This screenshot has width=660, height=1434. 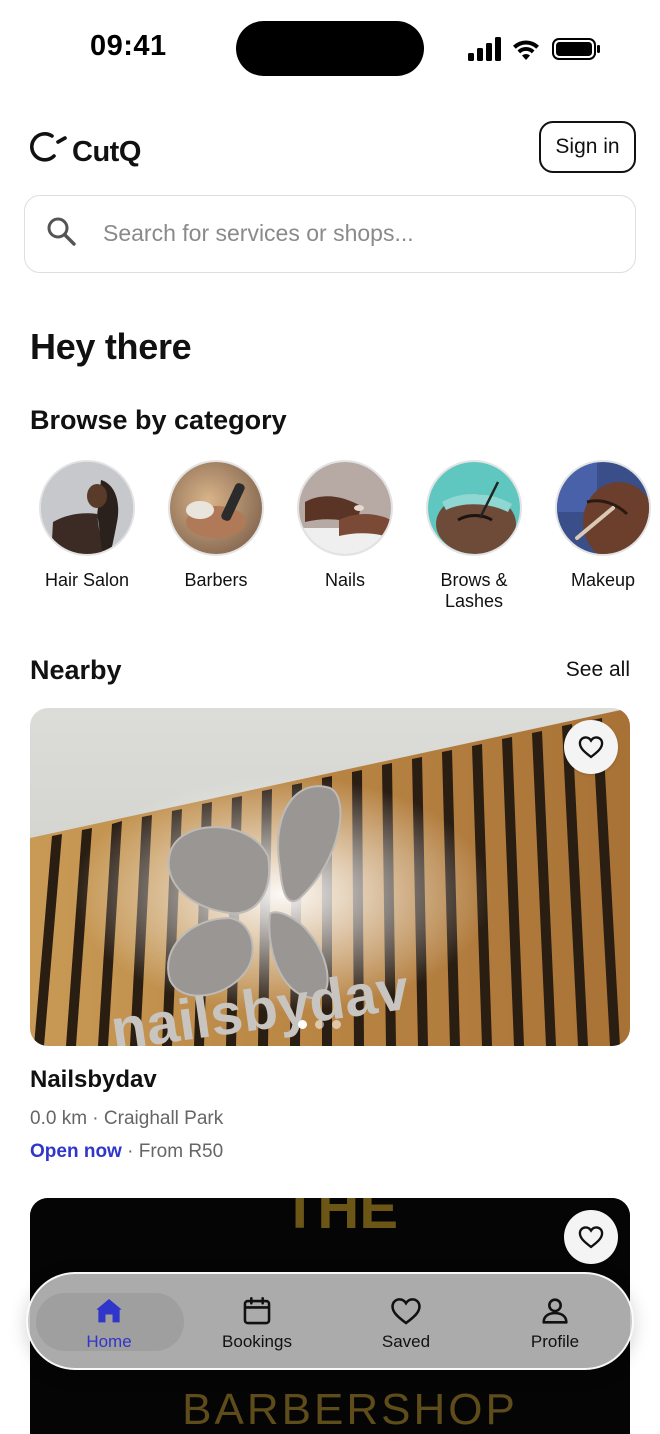 What do you see at coordinates (87, 580) in the screenshot?
I see `category-label: Hair Salon` at bounding box center [87, 580].